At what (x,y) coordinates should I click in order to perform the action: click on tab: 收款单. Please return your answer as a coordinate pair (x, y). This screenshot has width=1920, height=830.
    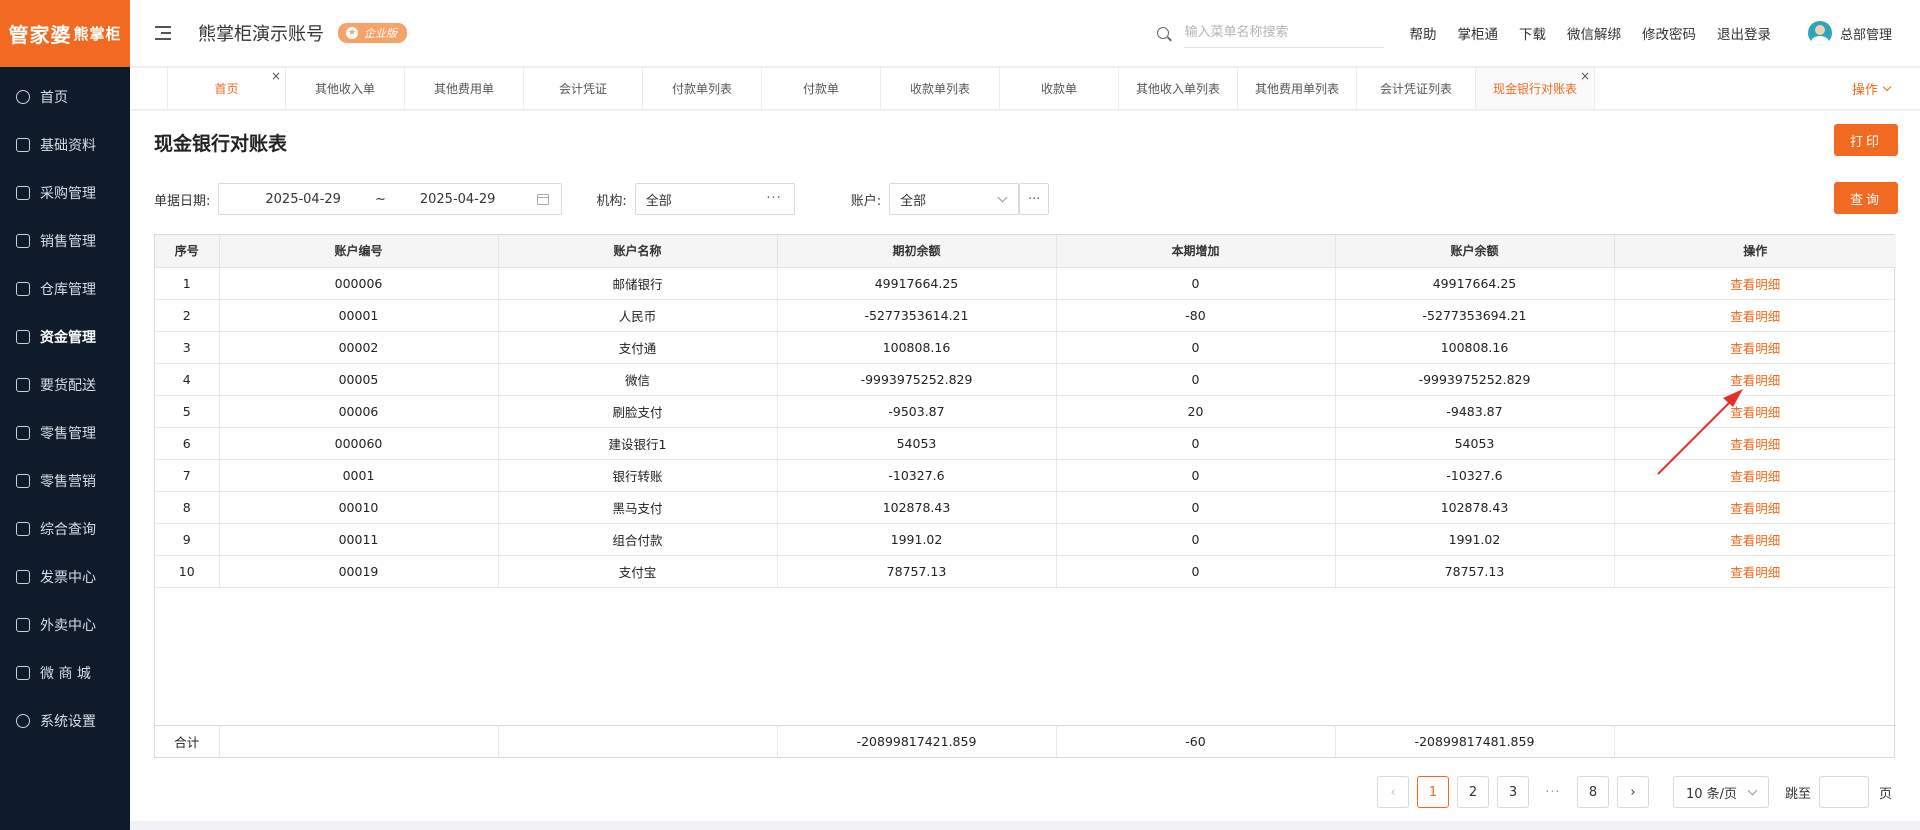
    Looking at the image, I should click on (1059, 88).